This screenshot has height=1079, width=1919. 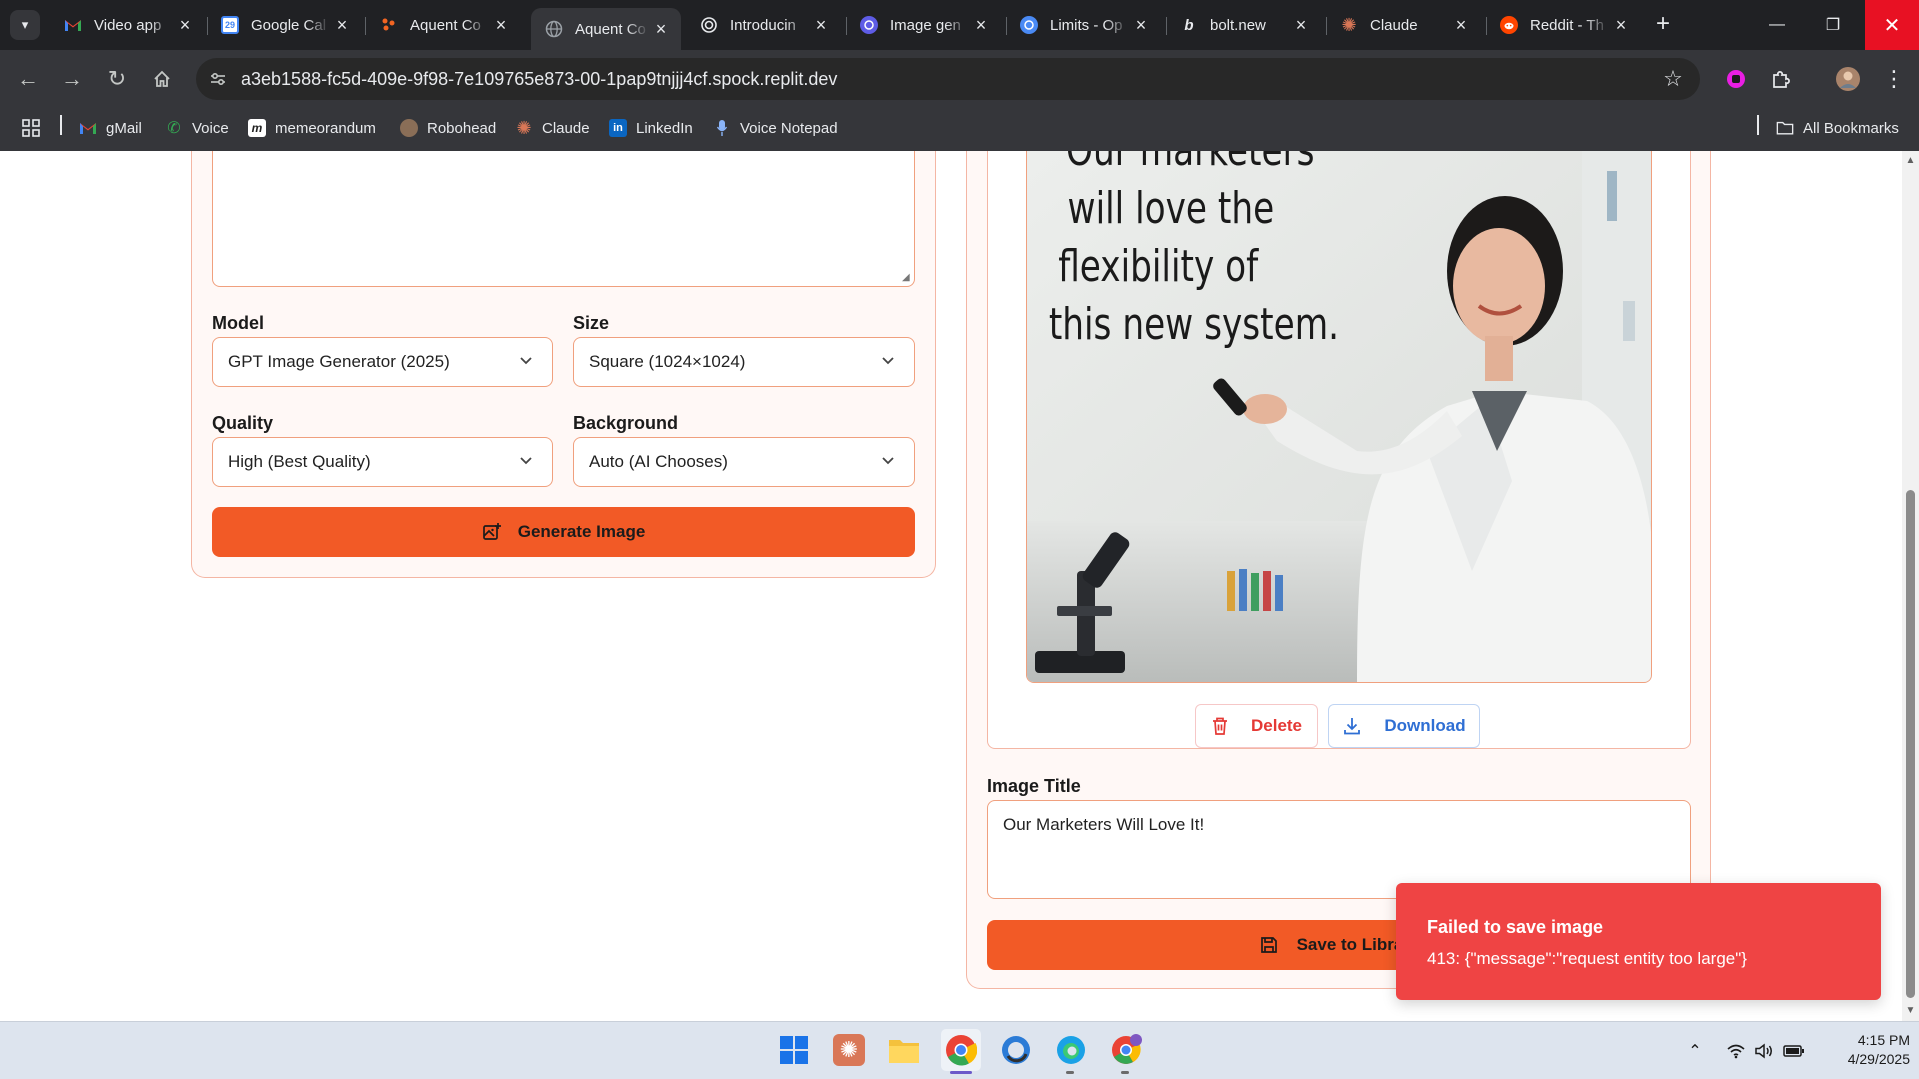 What do you see at coordinates (1837, 128) in the screenshot?
I see `all-bookmarks-button: All Bookmarks` at bounding box center [1837, 128].